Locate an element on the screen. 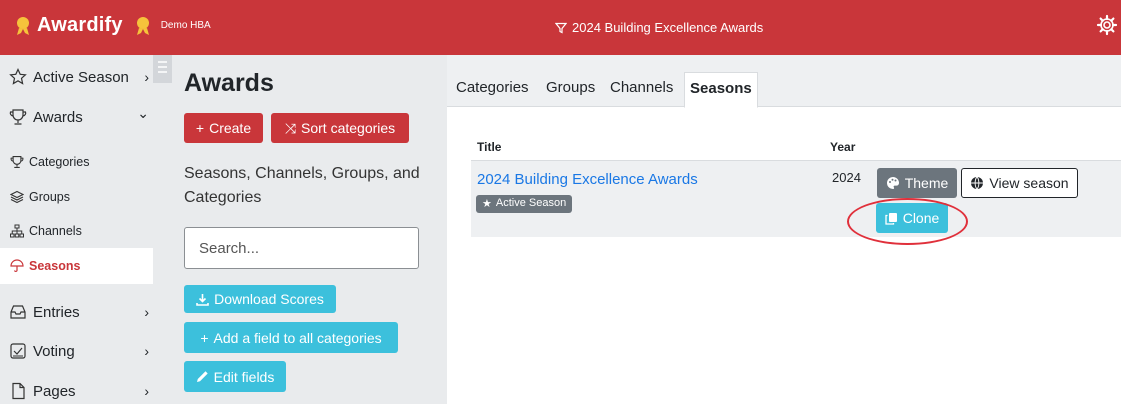 This screenshot has height=404, width=1121. edit-fields-label: Edit fields is located at coordinates (244, 376).